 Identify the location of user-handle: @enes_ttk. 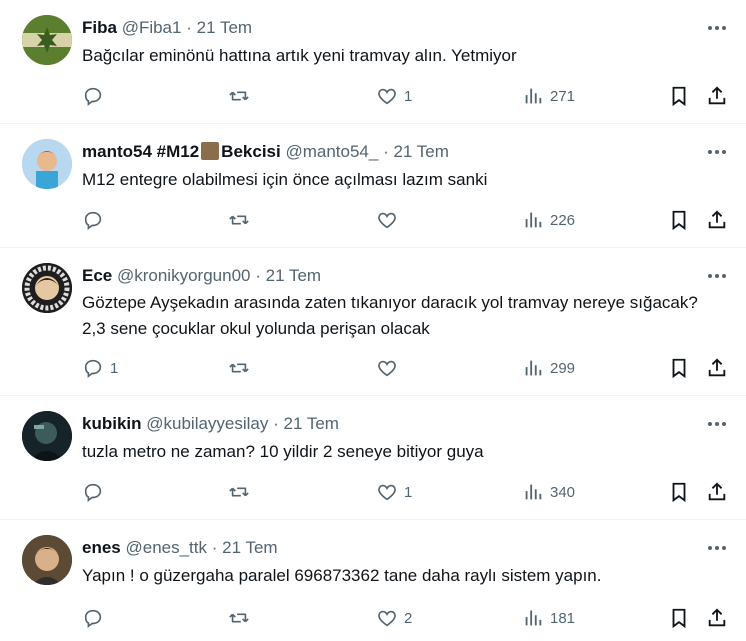
(166, 547).